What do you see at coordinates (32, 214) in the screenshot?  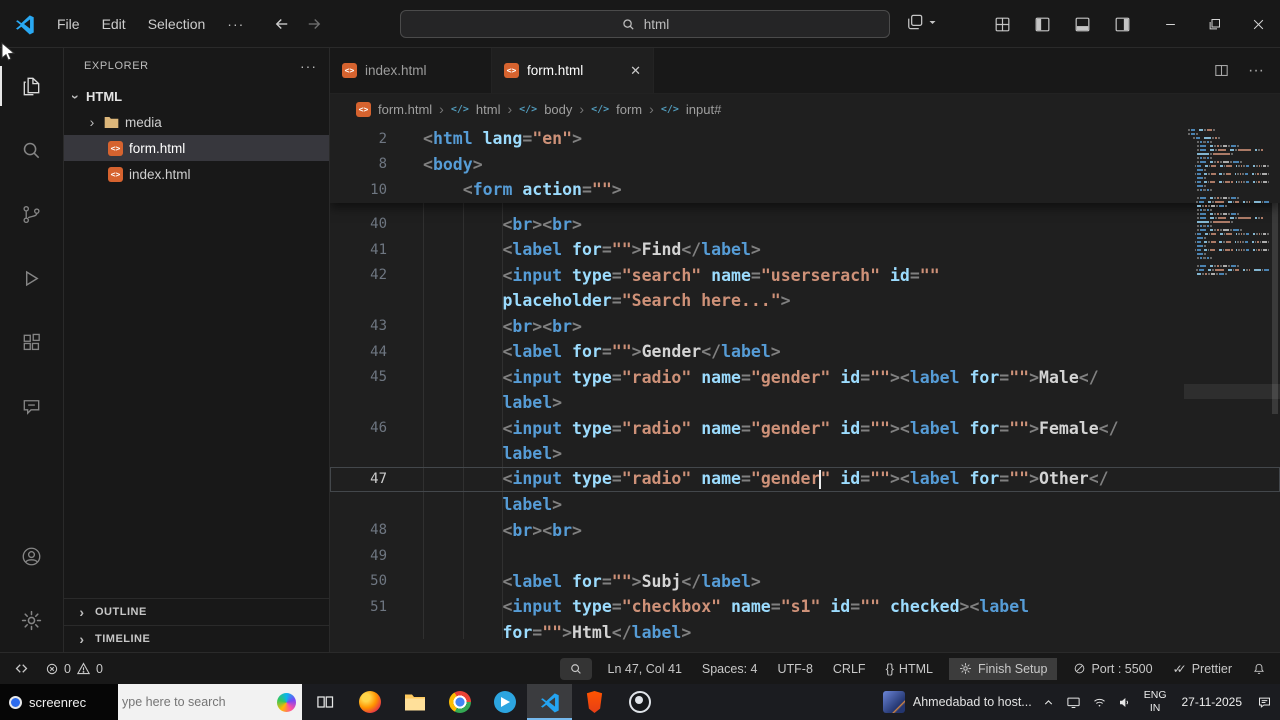 I see `source-control-icon` at bounding box center [32, 214].